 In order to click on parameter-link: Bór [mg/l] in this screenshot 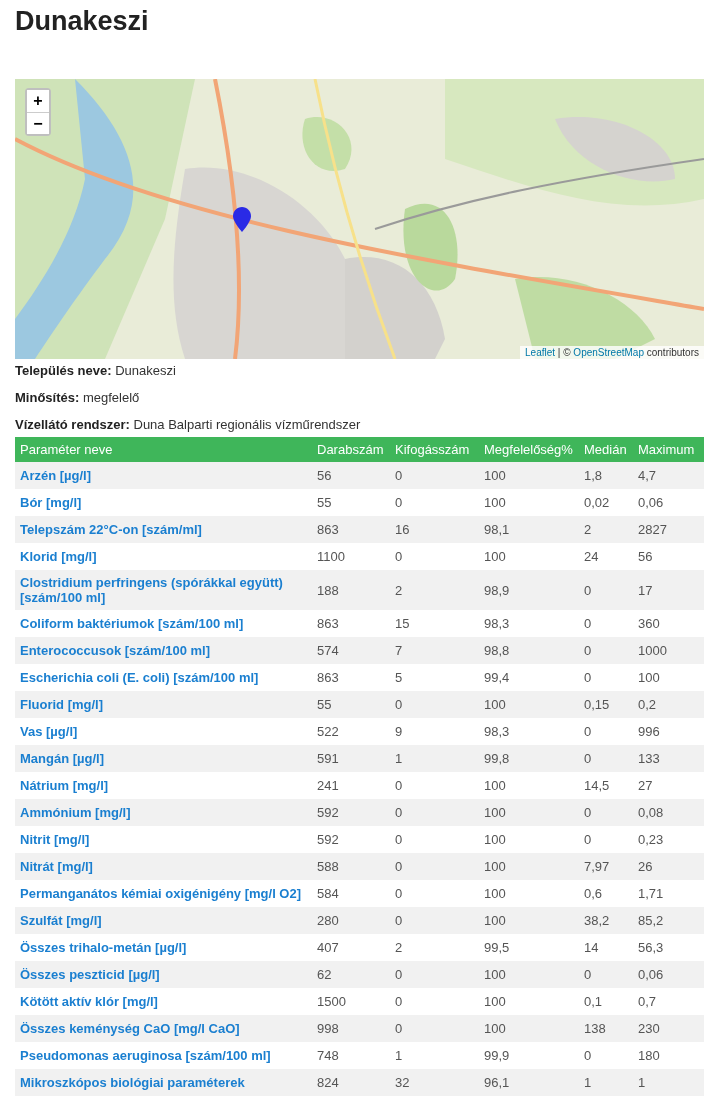, I will do `click(163, 502)`.